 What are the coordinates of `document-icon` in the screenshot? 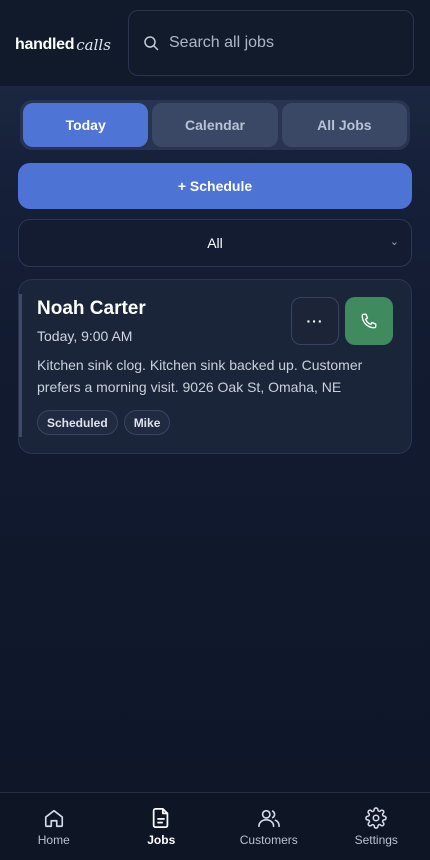 It's located at (161, 818).